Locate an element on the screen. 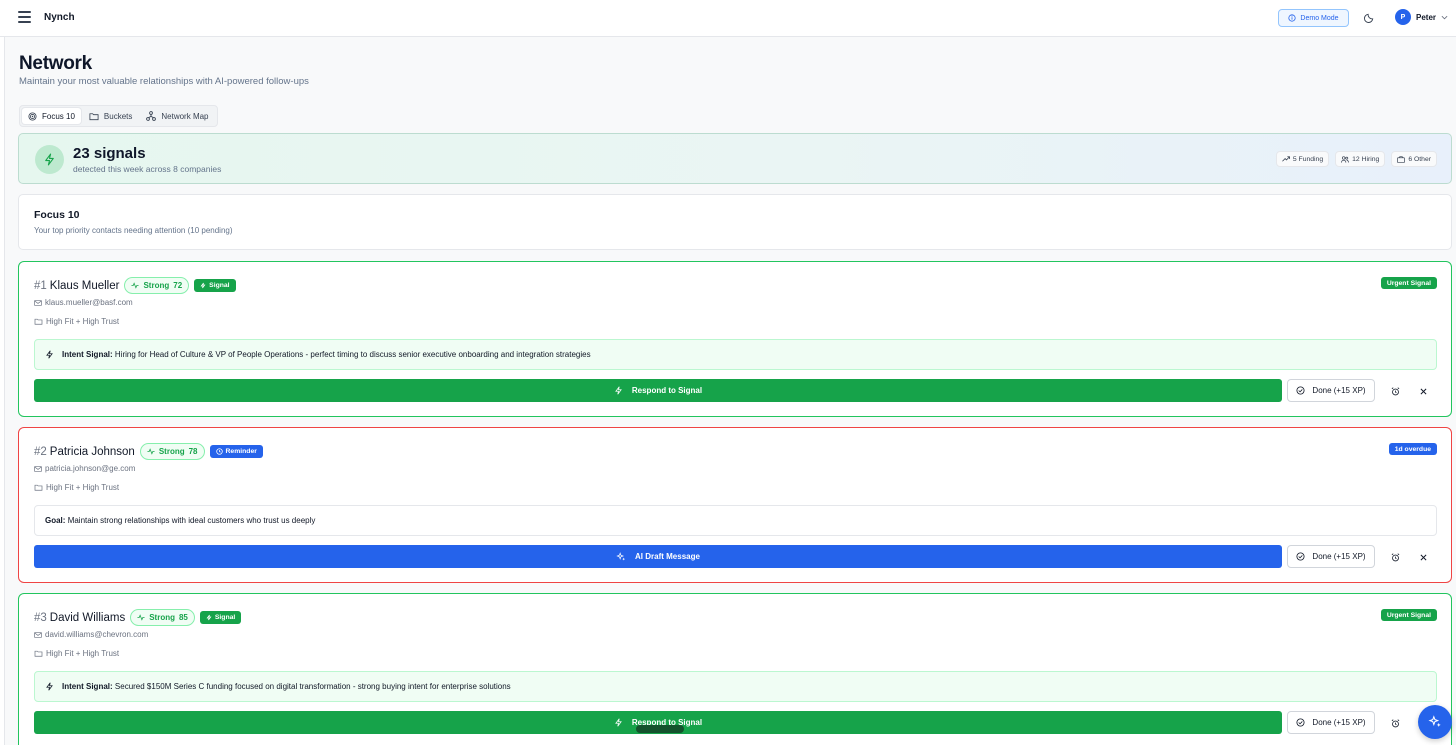 Image resolution: width=1456 pixels, height=745 pixels. tab-buckets: Buckets is located at coordinates (110, 116).